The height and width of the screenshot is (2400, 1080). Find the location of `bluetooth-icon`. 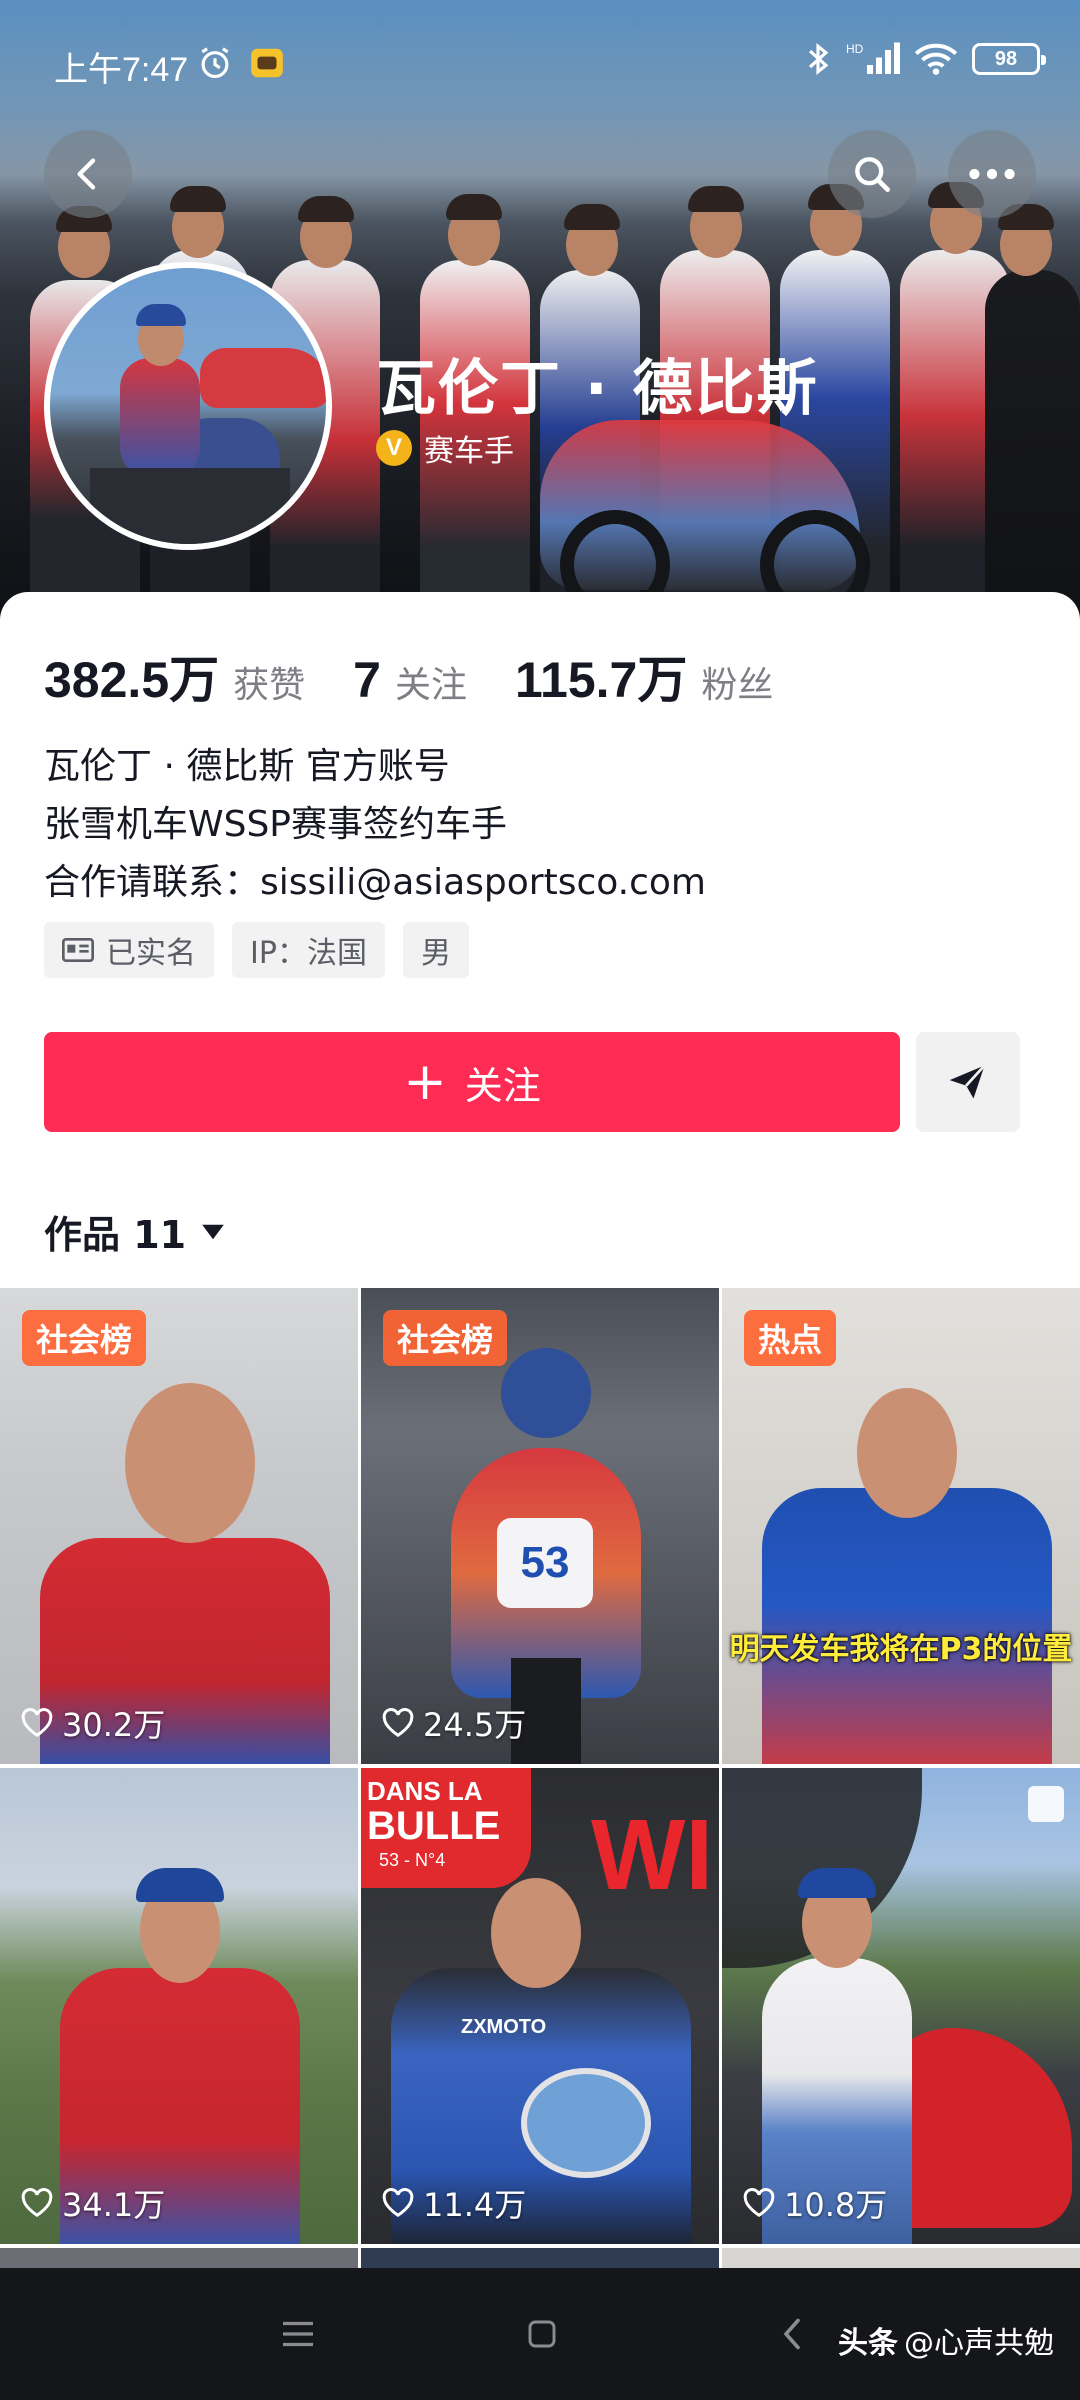

bluetooth-icon is located at coordinates (819, 59).